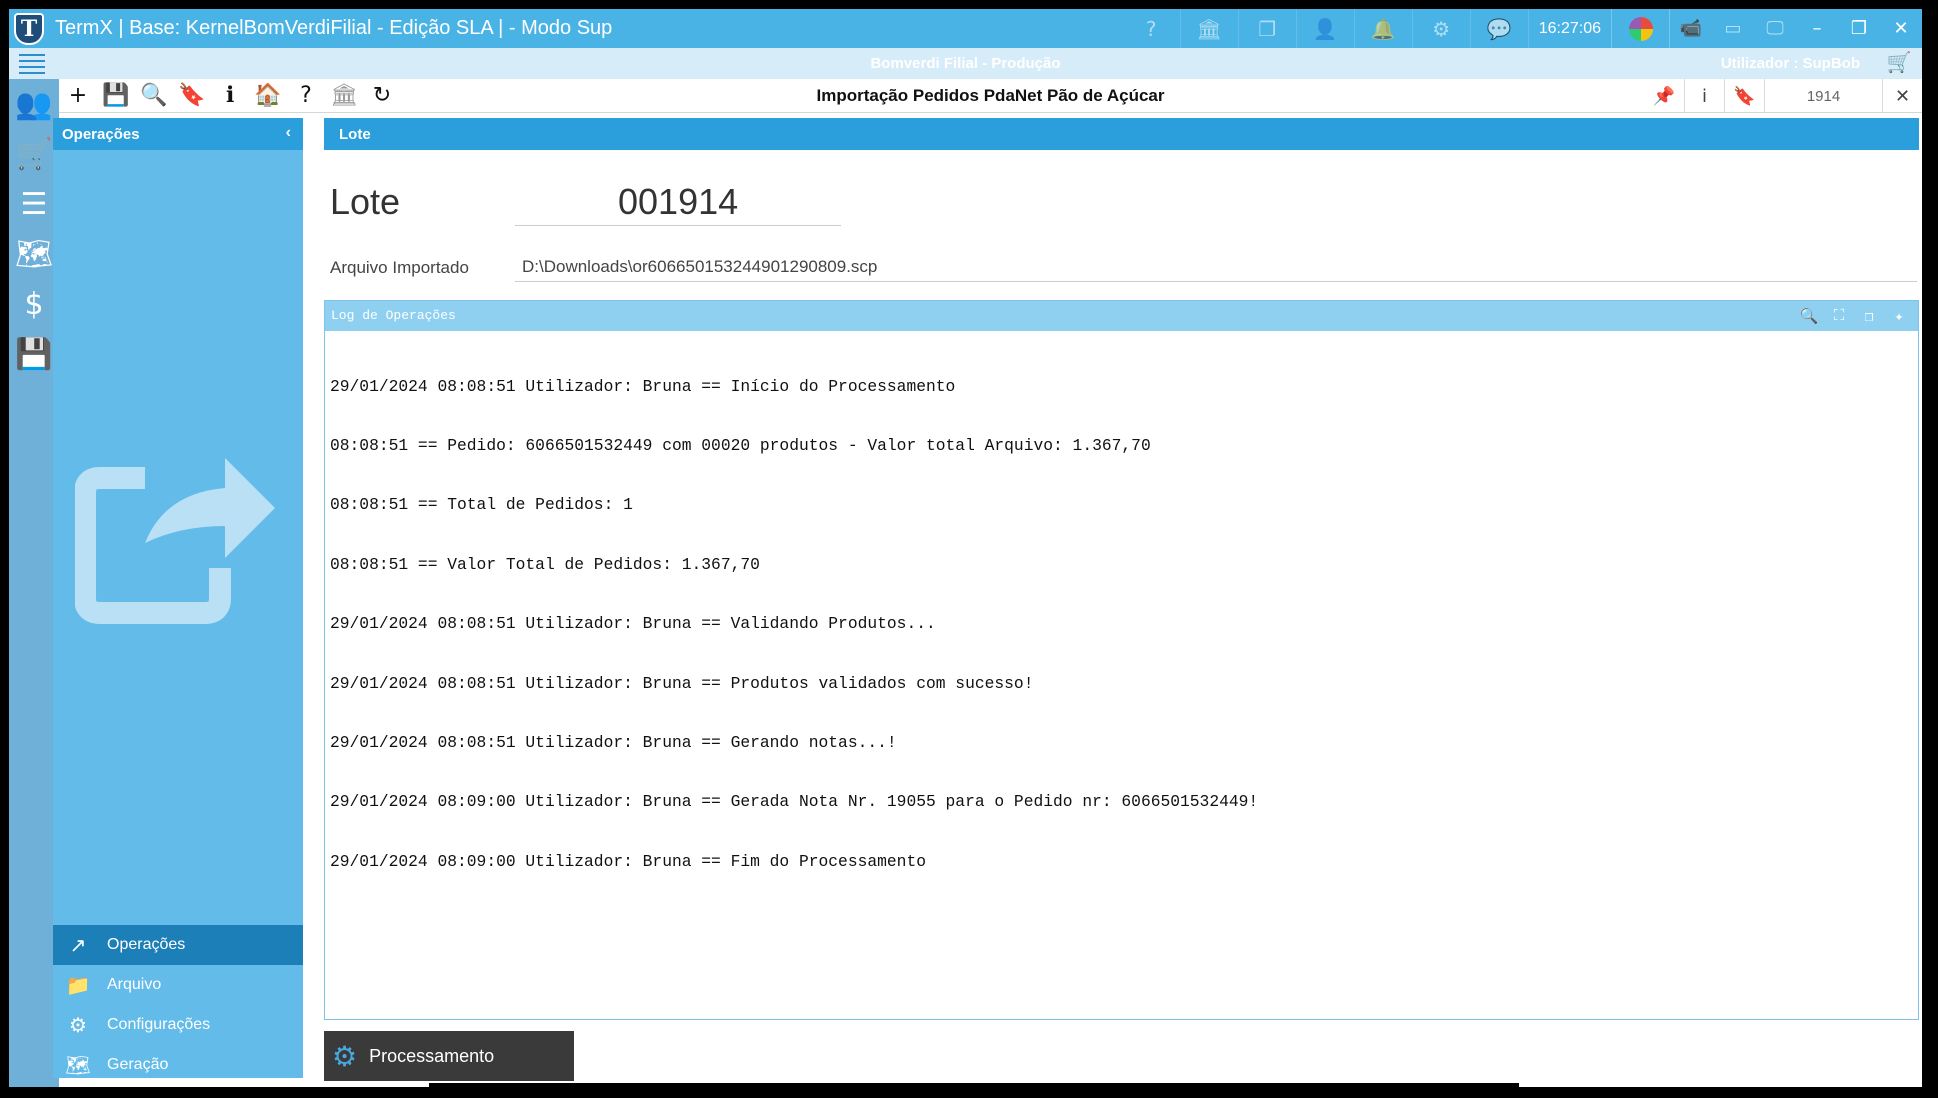  What do you see at coordinates (1326, 28) in the screenshot?
I see `user-icon: 👤` at bounding box center [1326, 28].